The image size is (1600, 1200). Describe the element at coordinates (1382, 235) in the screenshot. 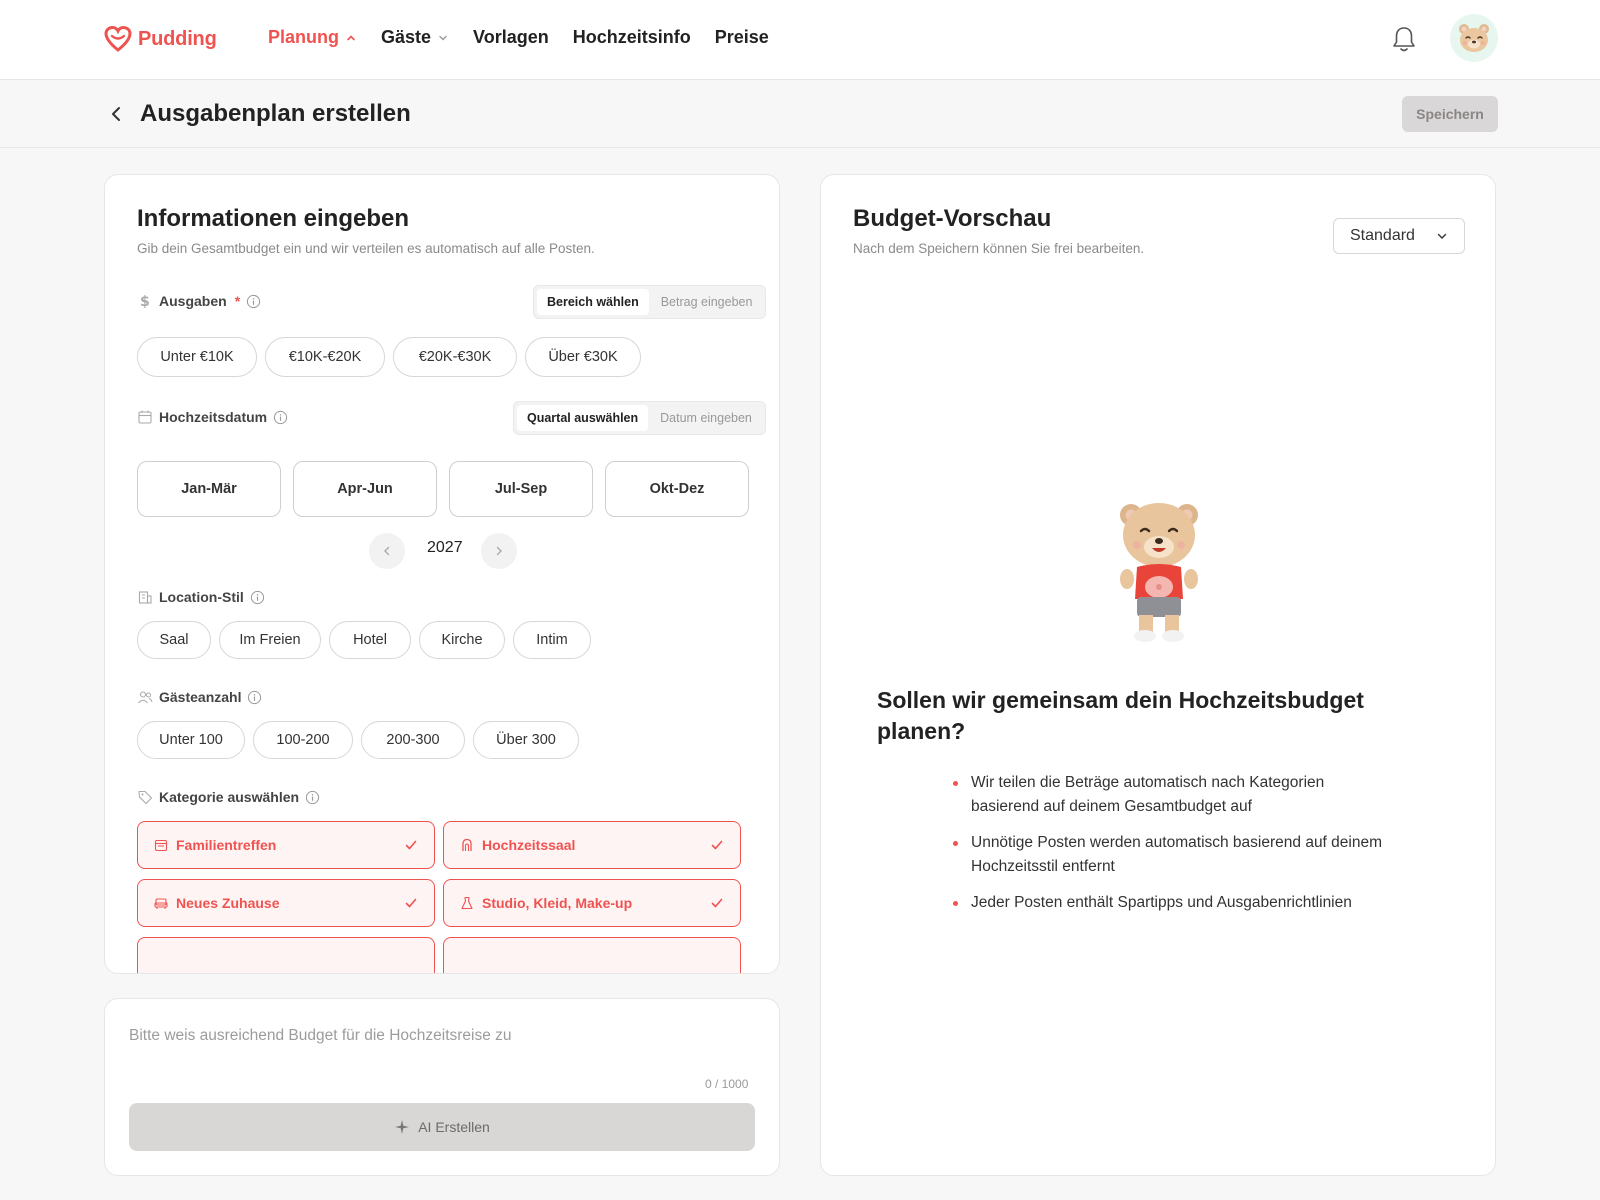

I see `dropdown-value: Standard` at that location.